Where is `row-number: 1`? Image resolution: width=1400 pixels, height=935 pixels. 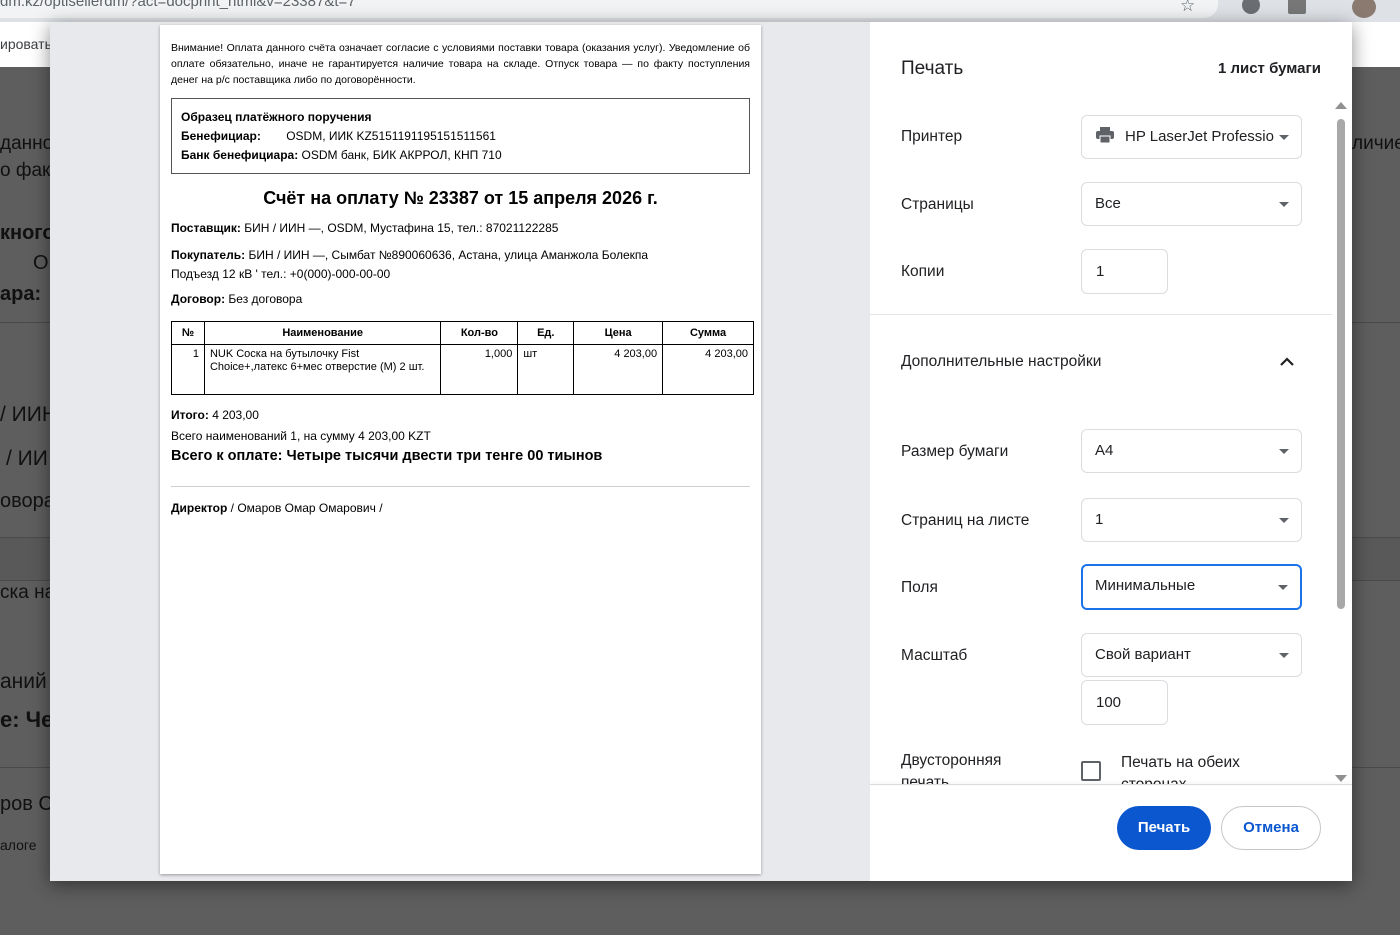
row-number: 1 is located at coordinates (188, 369).